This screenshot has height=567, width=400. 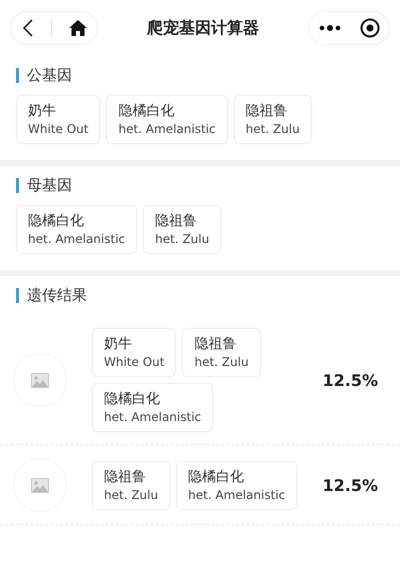 What do you see at coordinates (49, 75) in the screenshot?
I see `section-title: 公基因` at bounding box center [49, 75].